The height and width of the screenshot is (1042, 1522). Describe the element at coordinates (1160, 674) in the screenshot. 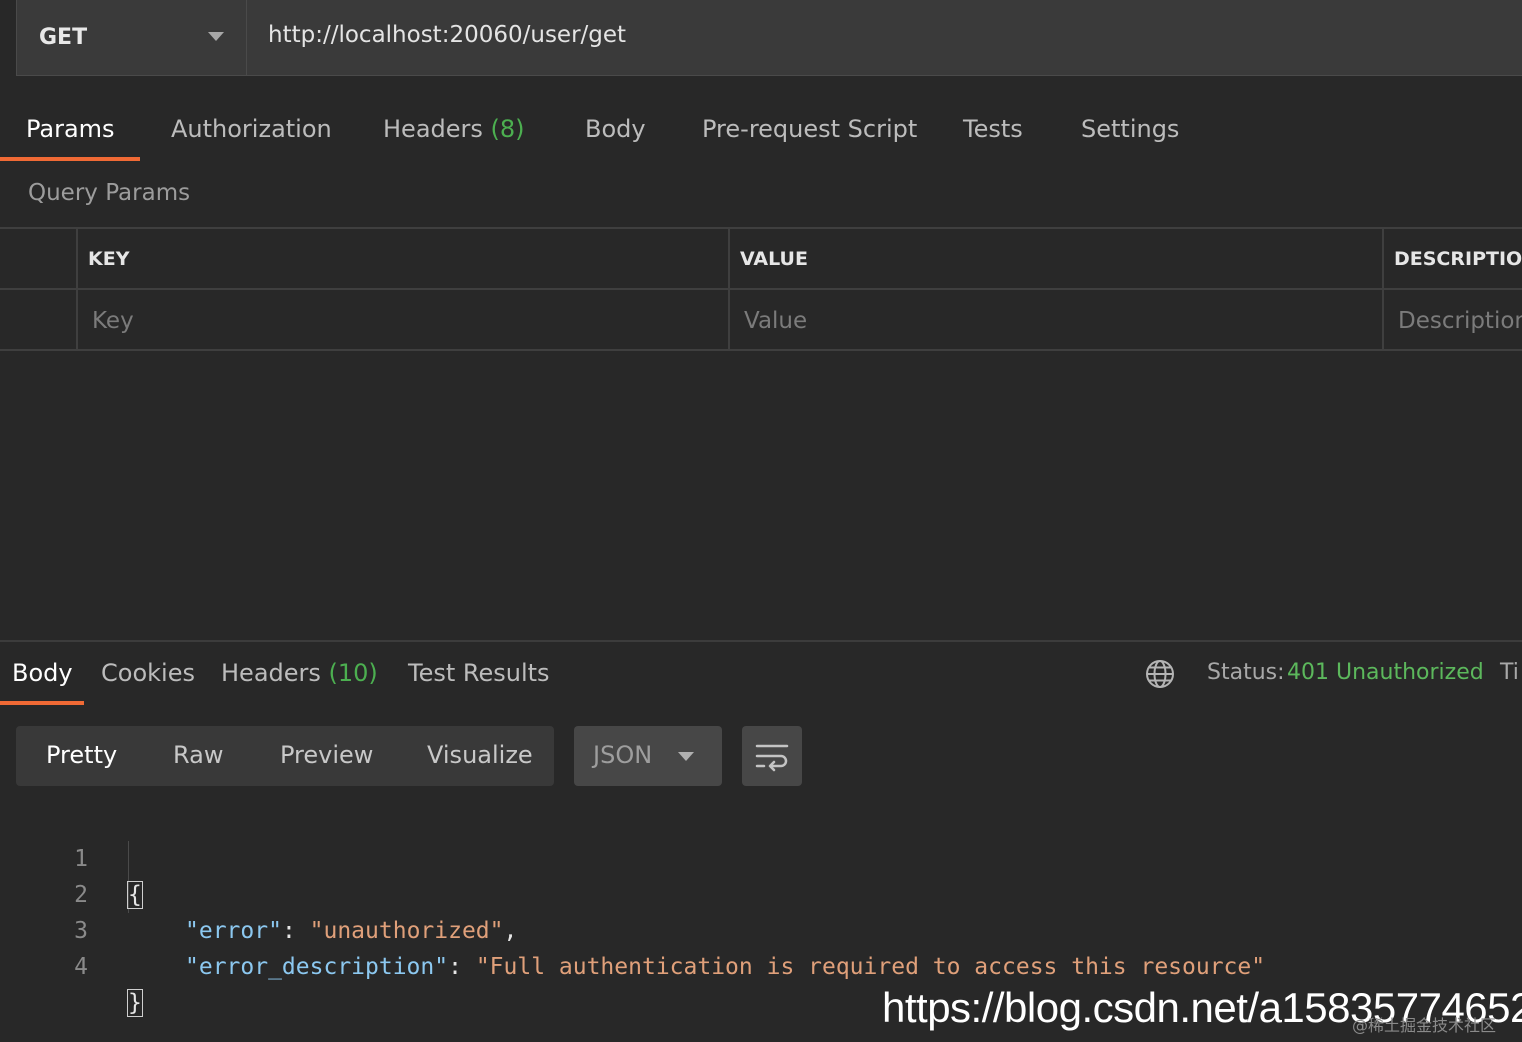

I see `globe-icon` at that location.